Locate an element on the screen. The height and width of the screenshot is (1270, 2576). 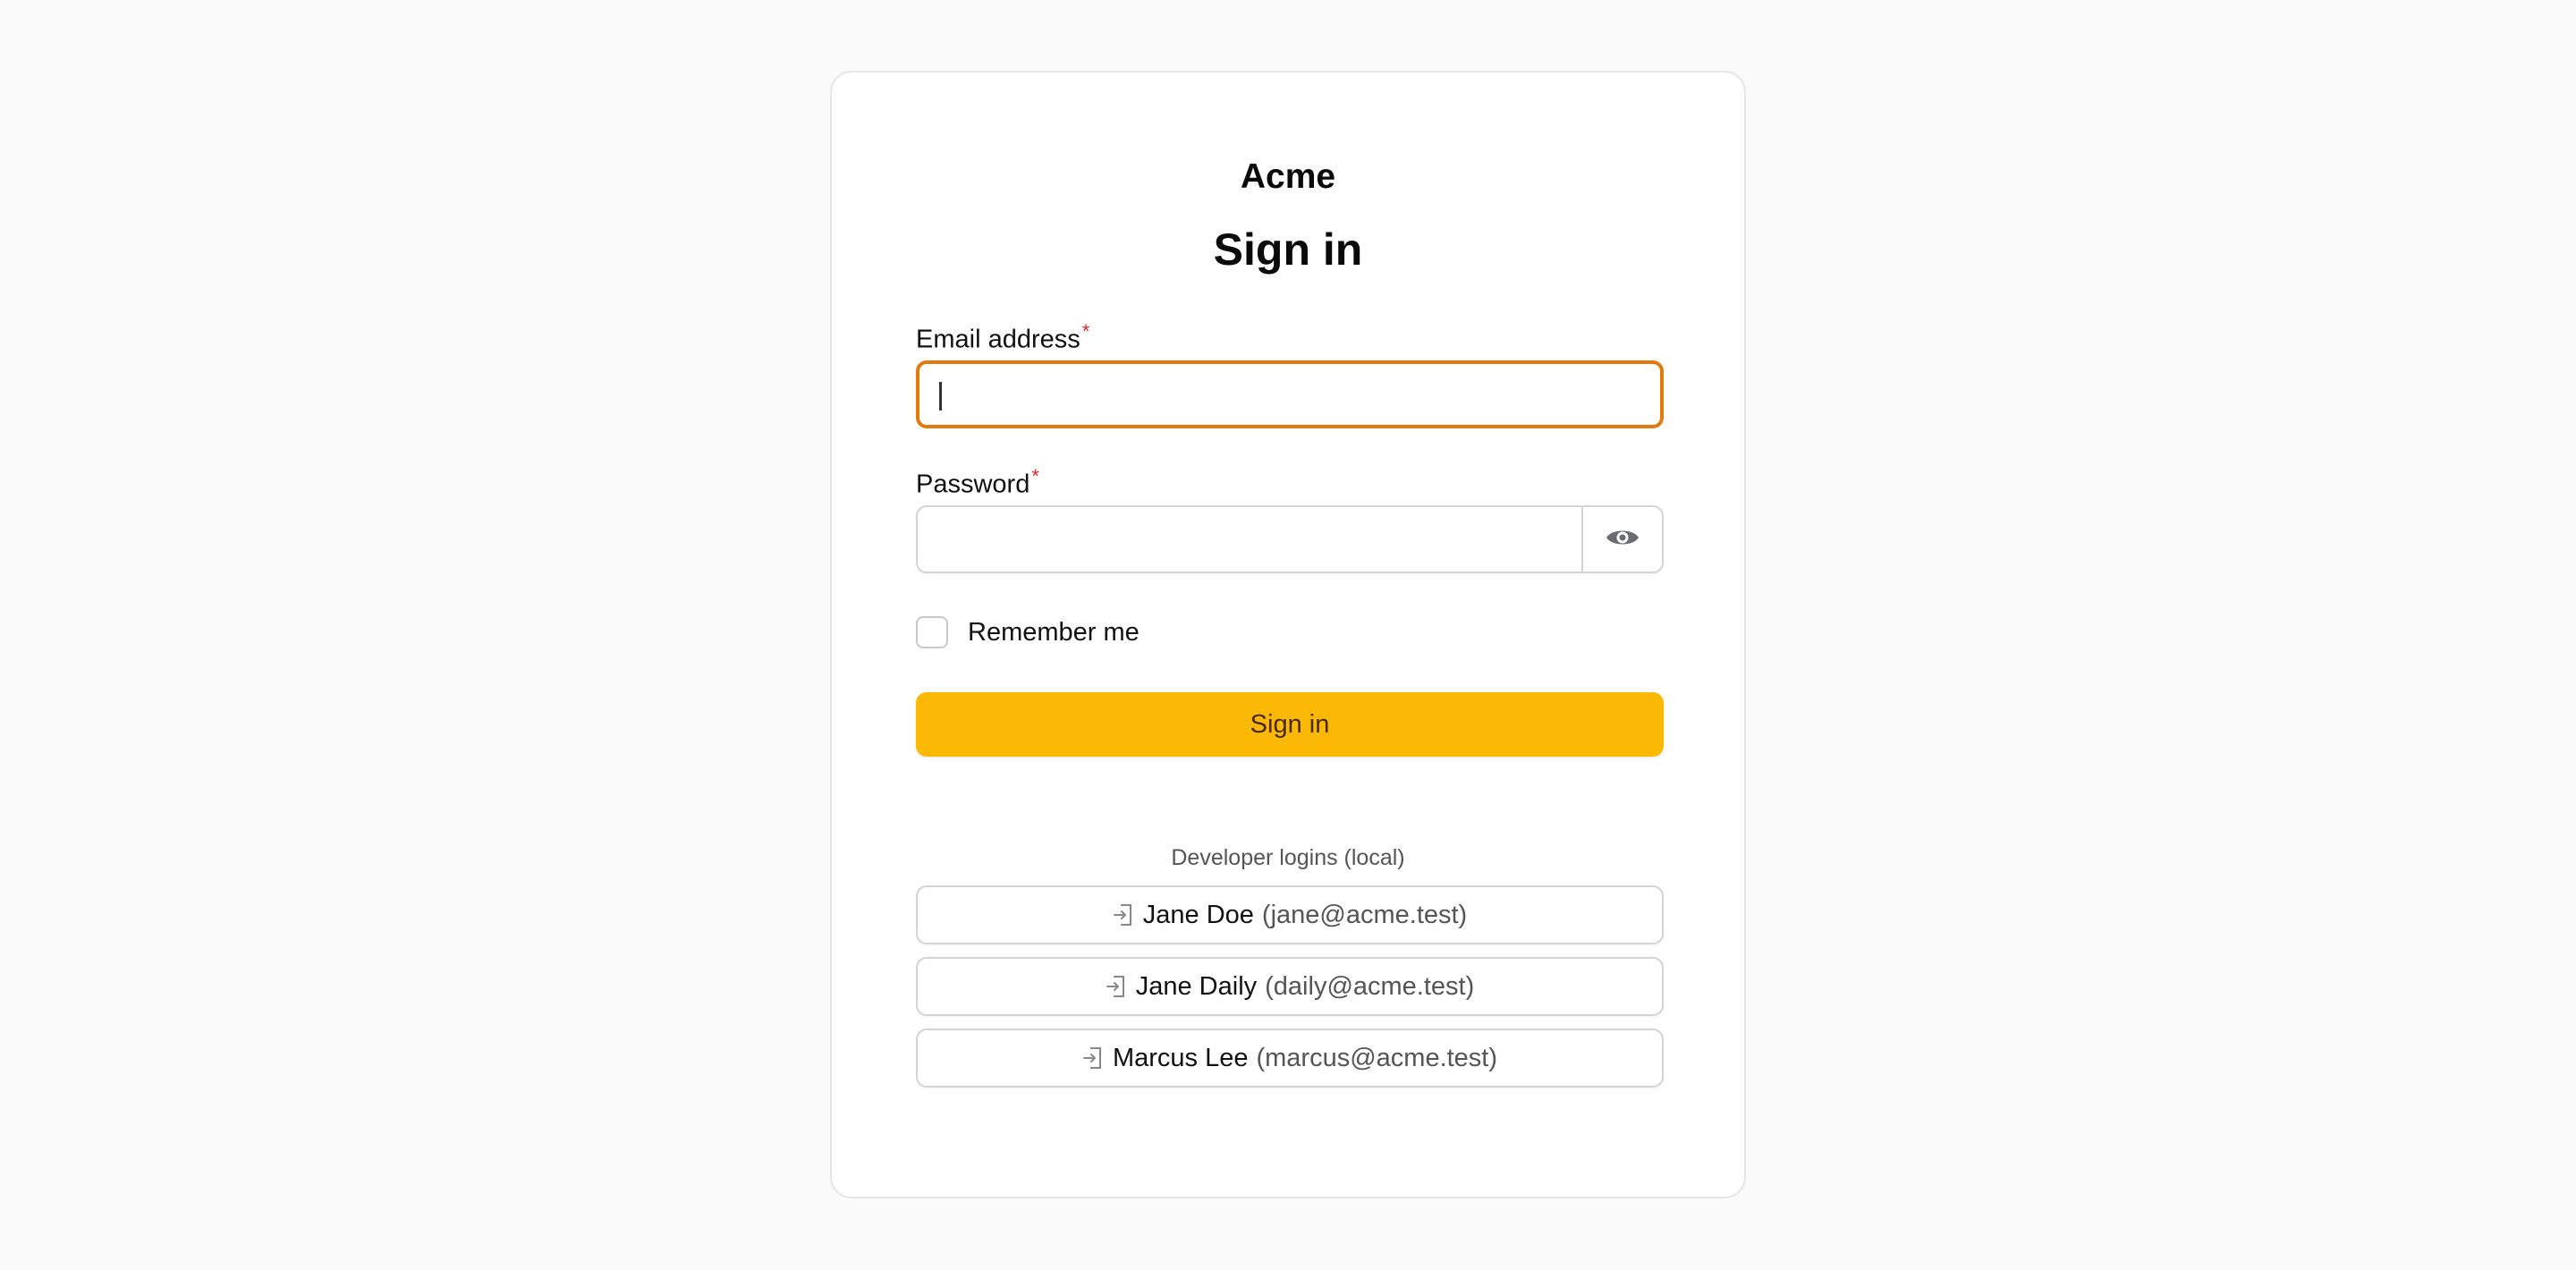
eye-icon is located at coordinates (1622, 540).